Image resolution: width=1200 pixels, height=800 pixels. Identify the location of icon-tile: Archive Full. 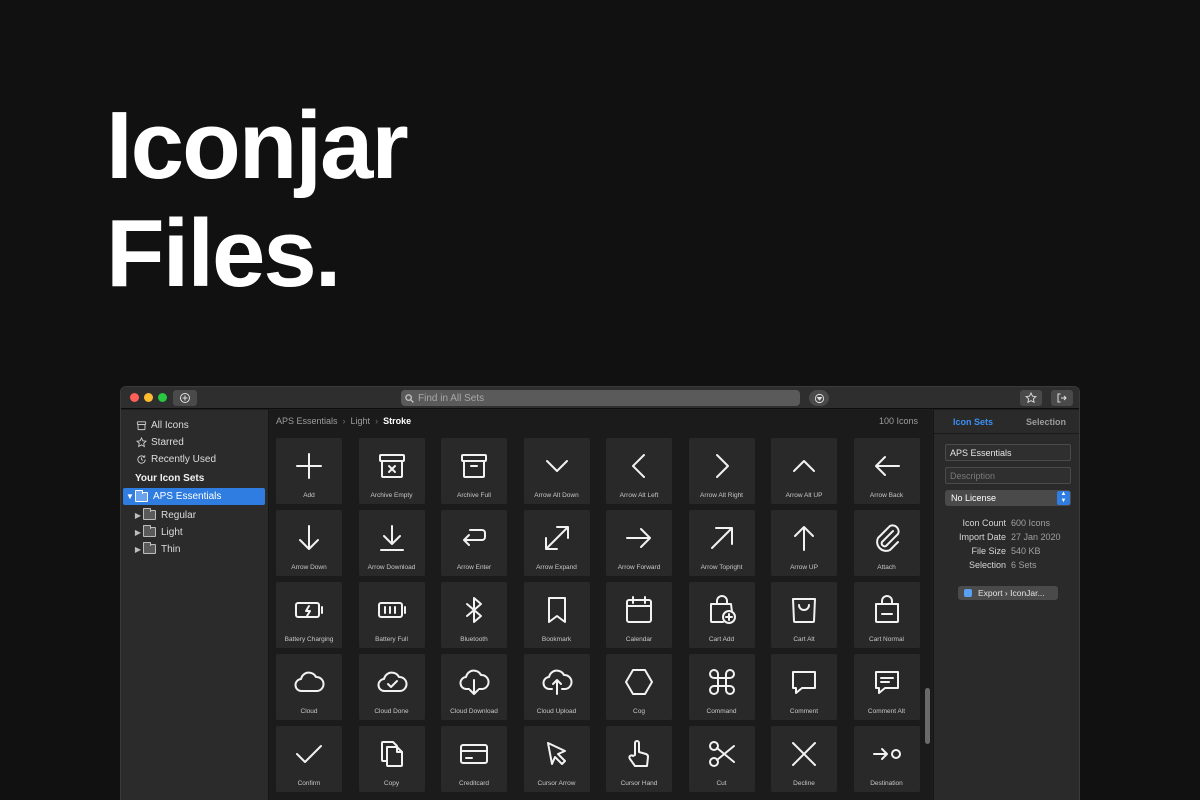
(474, 471).